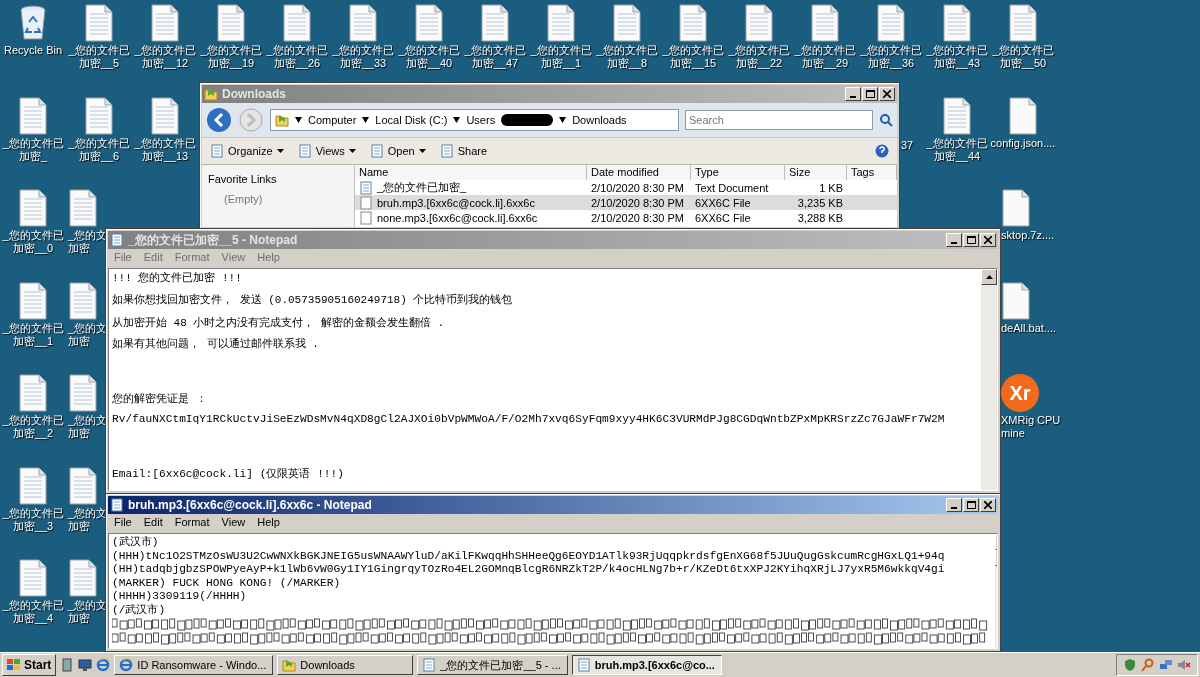  What do you see at coordinates (1184, 665) in the screenshot?
I see `muted-speaker-icon` at bounding box center [1184, 665].